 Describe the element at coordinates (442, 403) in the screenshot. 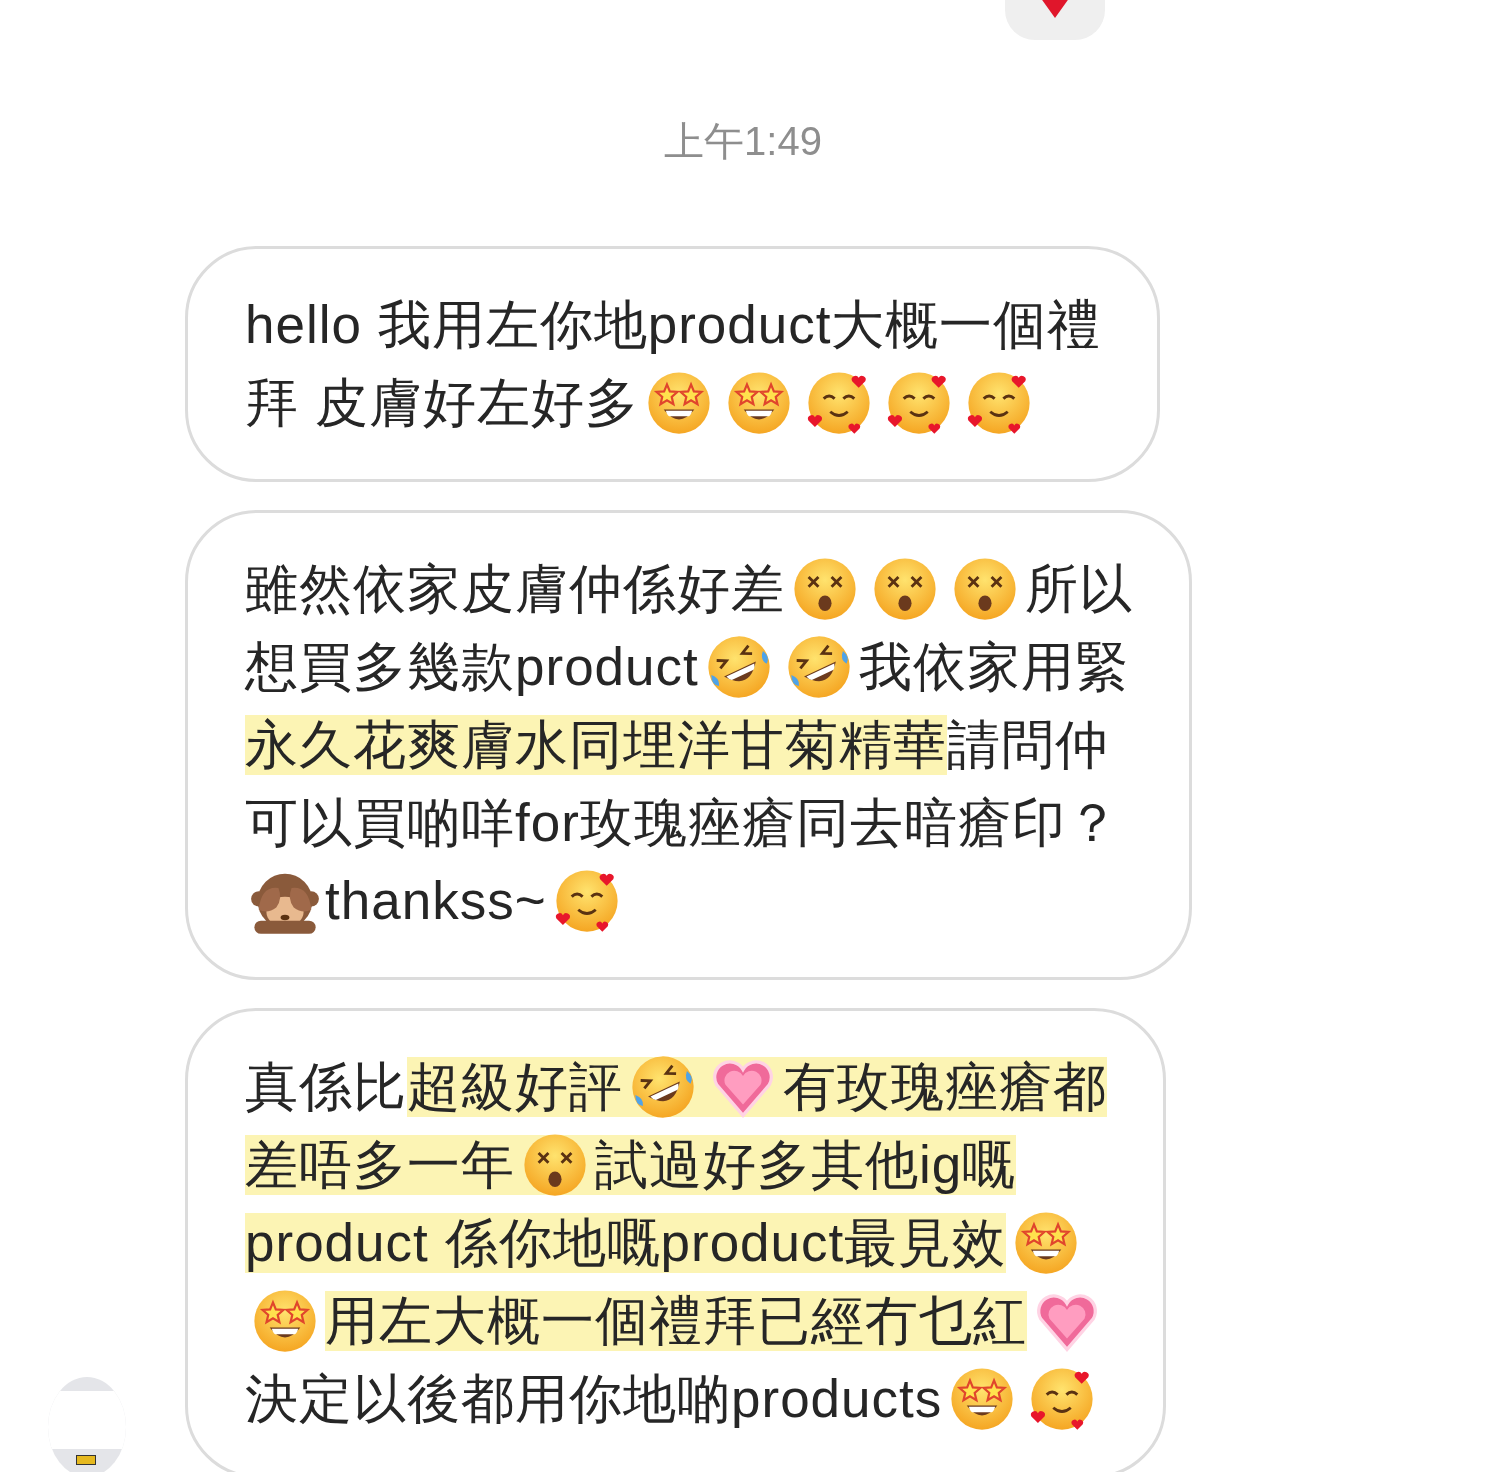

I see `message-text: 拜 皮膚好左好多` at that location.